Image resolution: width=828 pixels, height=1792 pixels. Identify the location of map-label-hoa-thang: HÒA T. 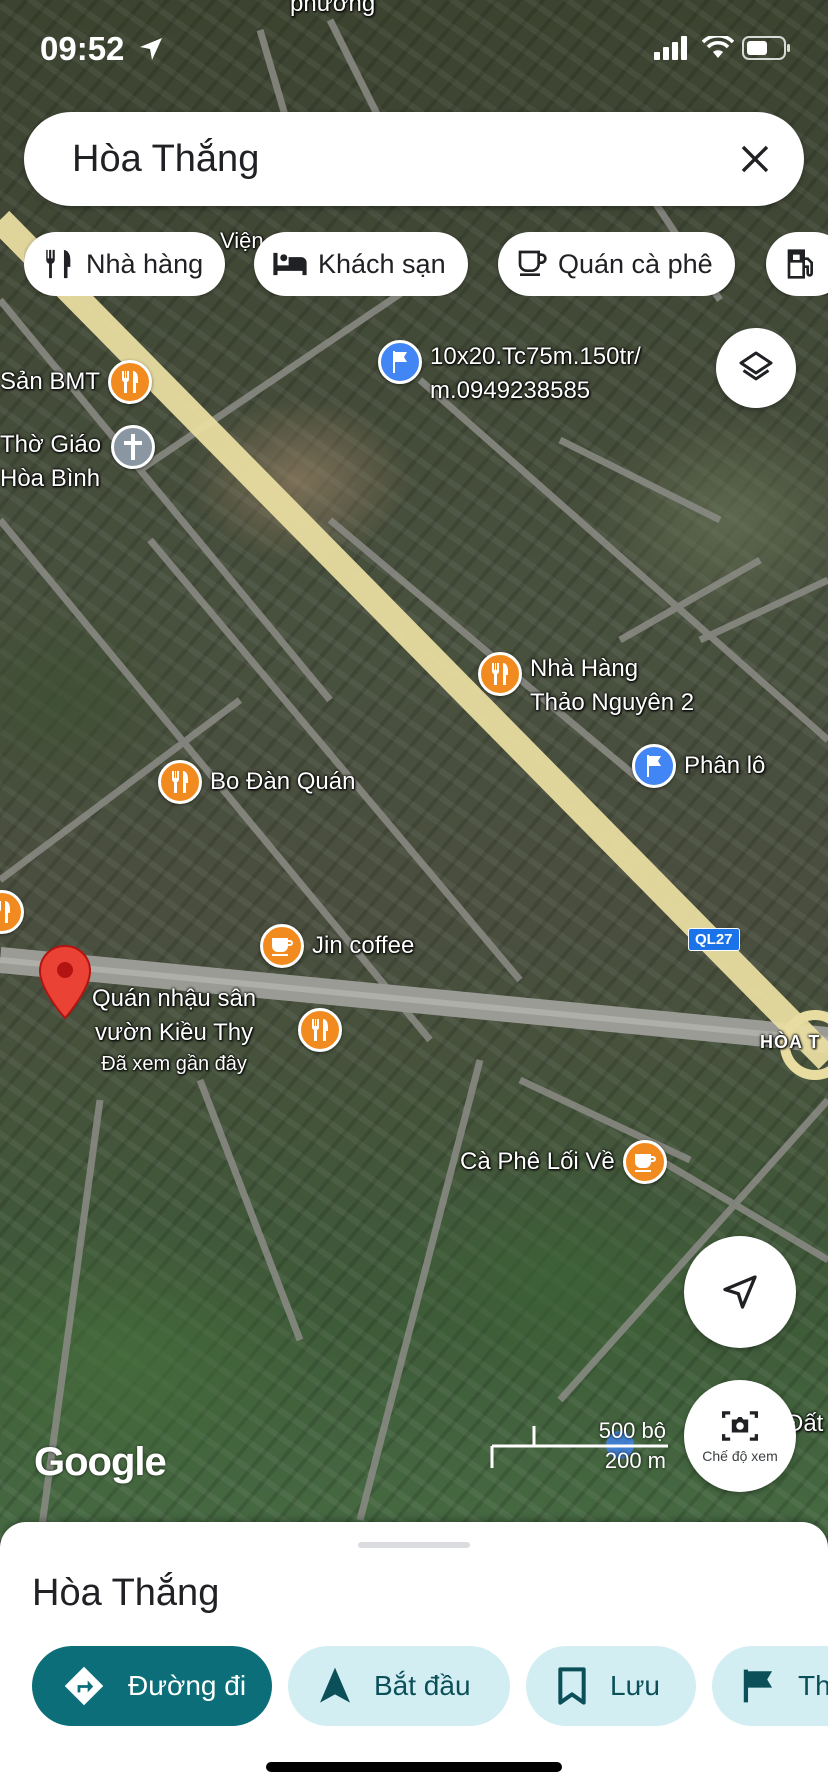
(790, 1042).